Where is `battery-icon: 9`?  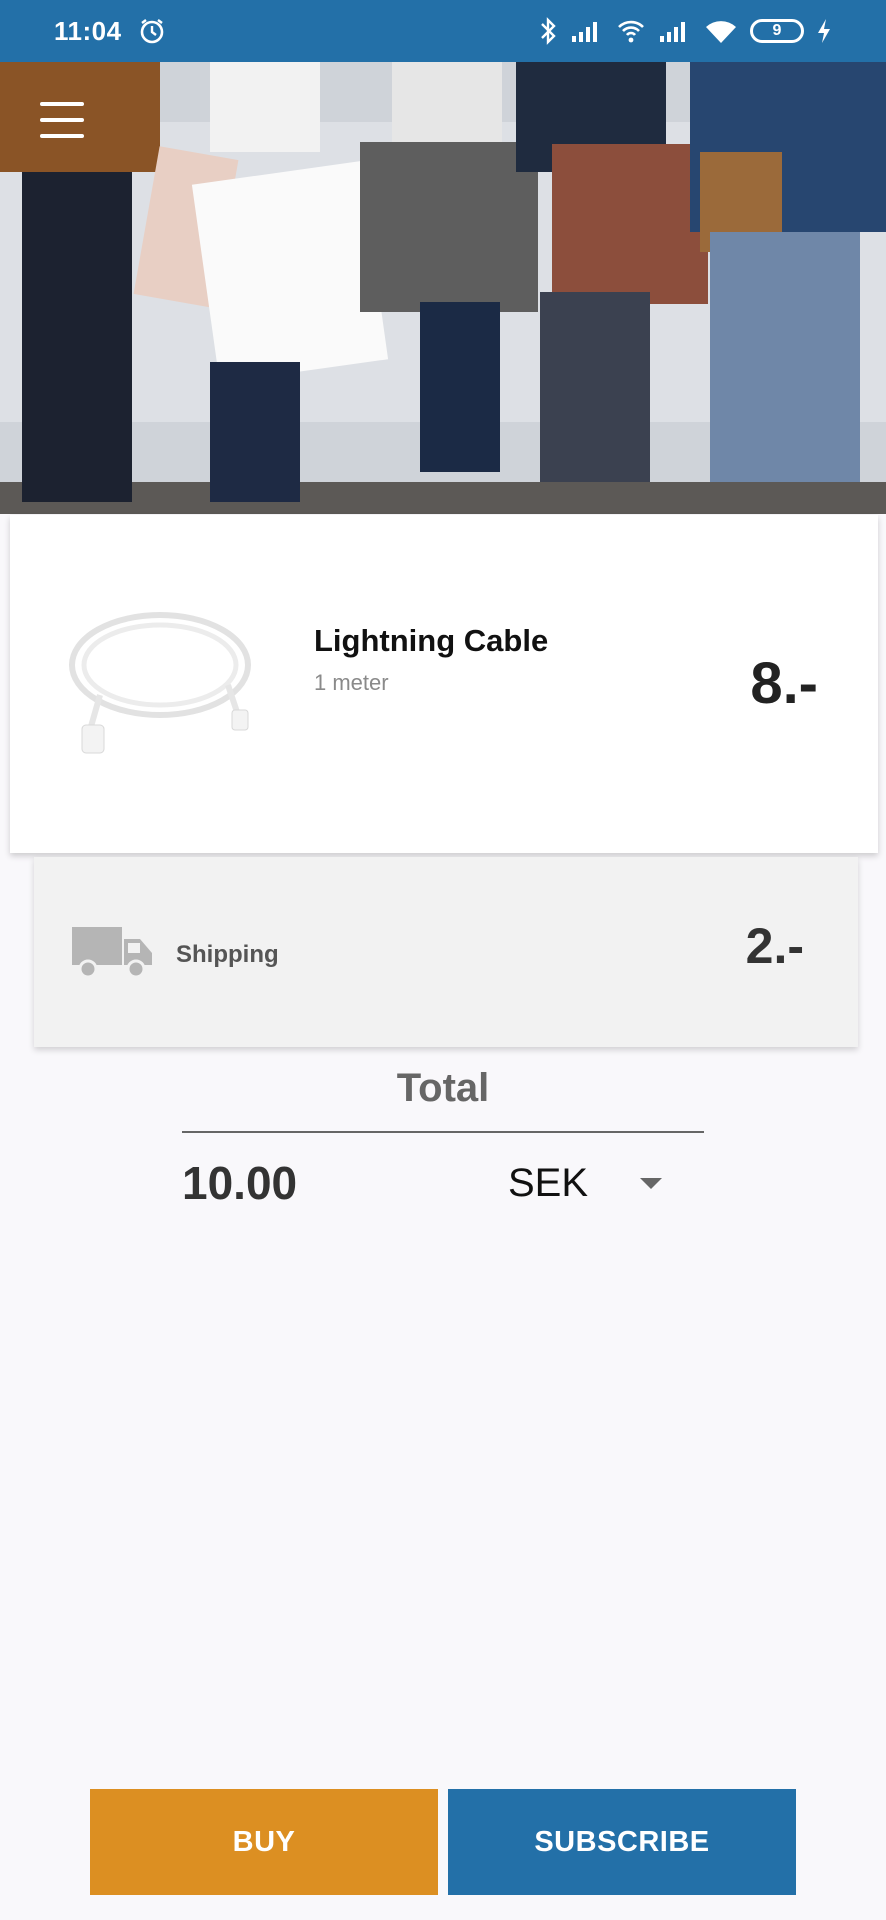
battery-icon: 9 is located at coordinates (777, 31).